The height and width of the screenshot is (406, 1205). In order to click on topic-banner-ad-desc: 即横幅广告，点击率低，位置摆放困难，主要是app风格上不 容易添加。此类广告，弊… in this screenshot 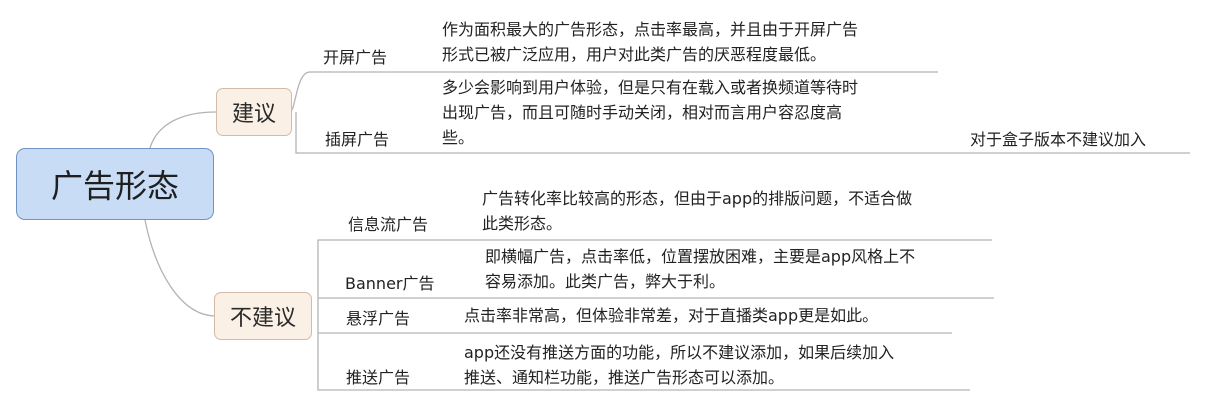, I will do `click(700, 269)`.